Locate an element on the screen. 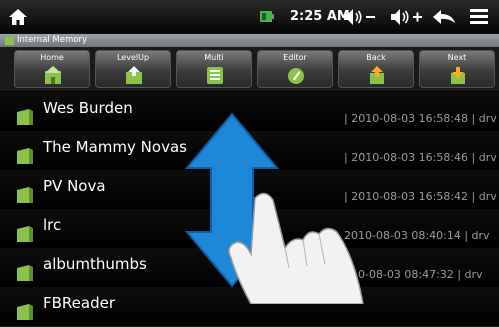 The width and height of the screenshot is (499, 327). home-button-label: Home is located at coordinates (52, 57).